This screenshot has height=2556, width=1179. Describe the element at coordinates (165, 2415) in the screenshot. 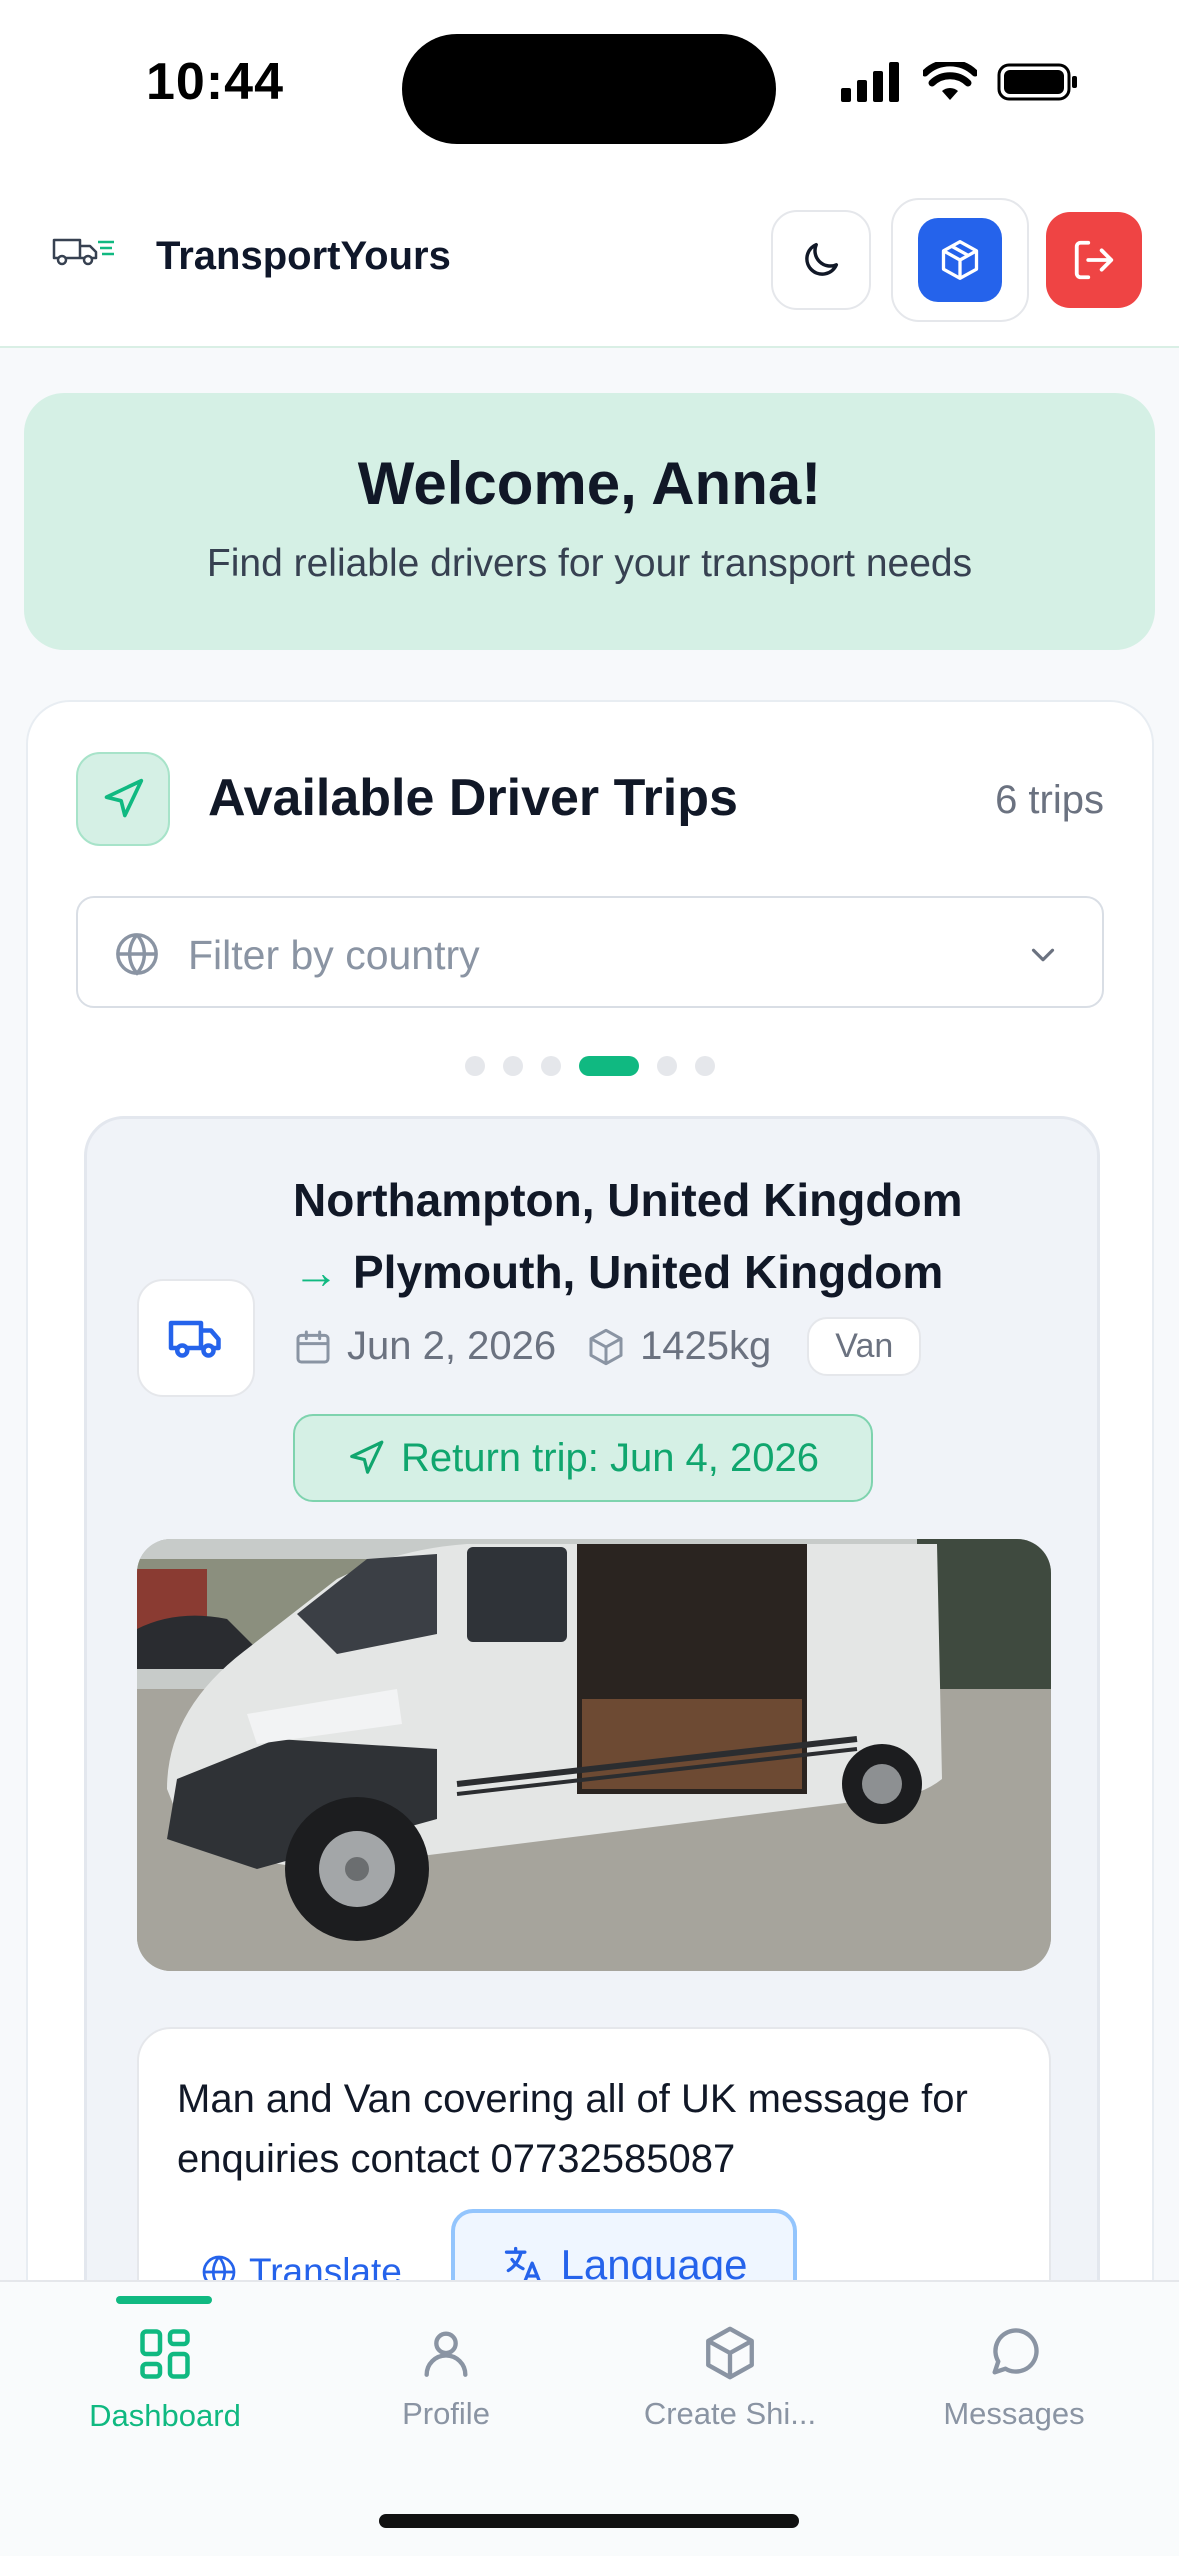

I see `nav-dashboard-label: Dashboard` at that location.